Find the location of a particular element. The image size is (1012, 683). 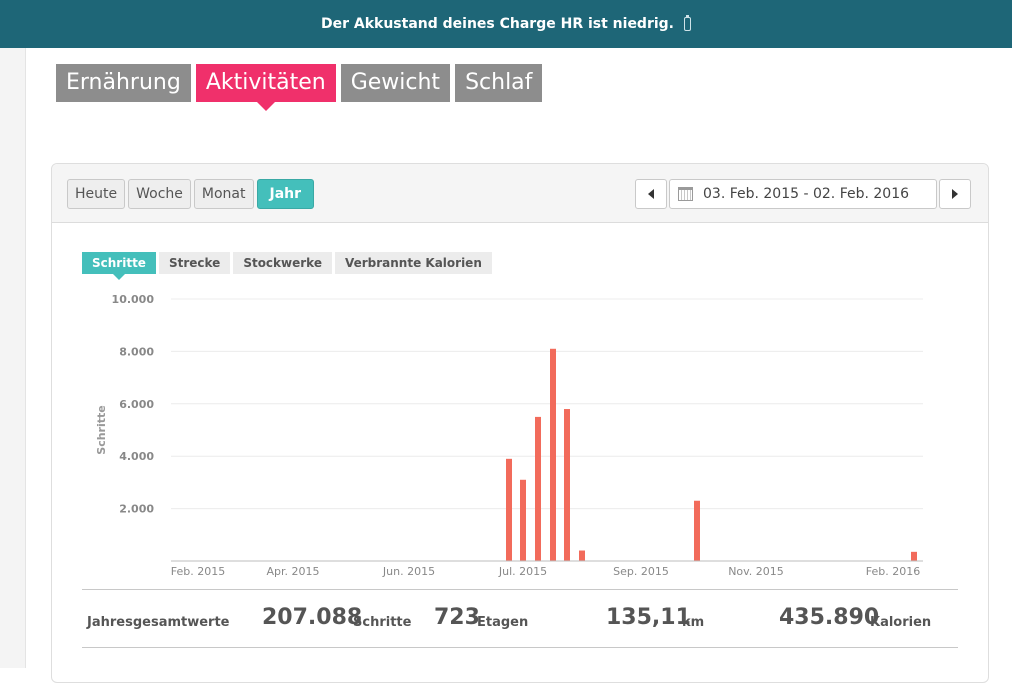

y-tick-label: 10.000 is located at coordinates (133, 299).